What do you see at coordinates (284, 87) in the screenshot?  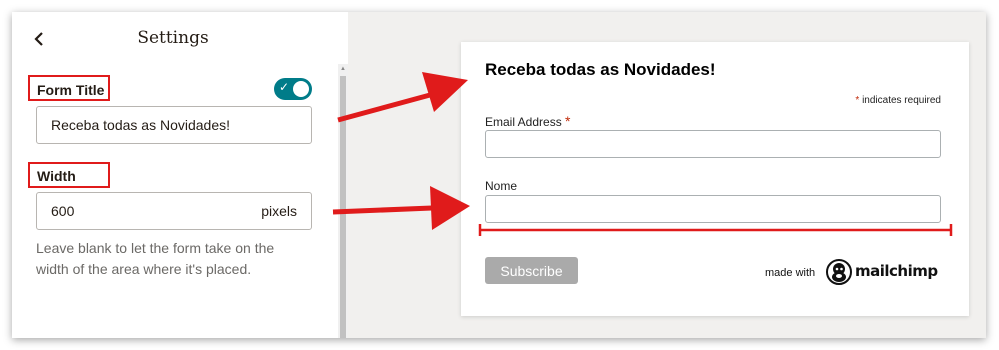 I see `checkmark-icon: ✓` at bounding box center [284, 87].